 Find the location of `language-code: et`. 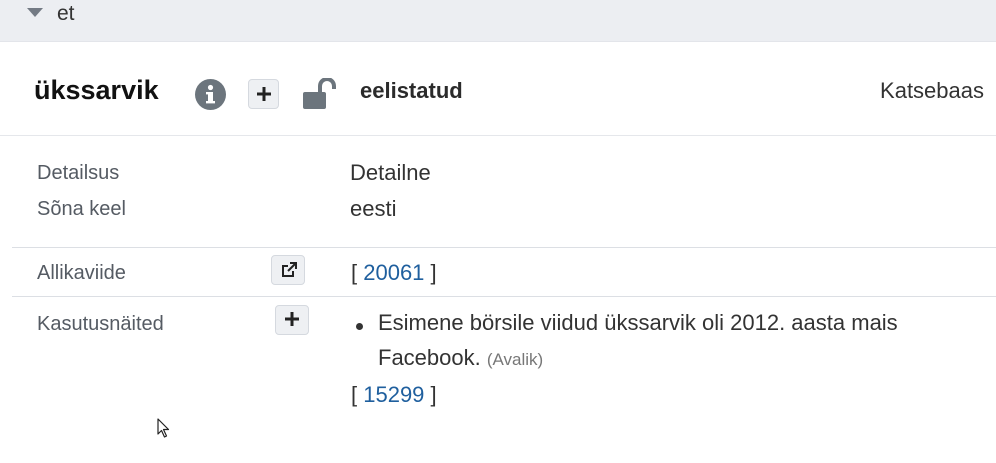

language-code: et is located at coordinates (66, 13).